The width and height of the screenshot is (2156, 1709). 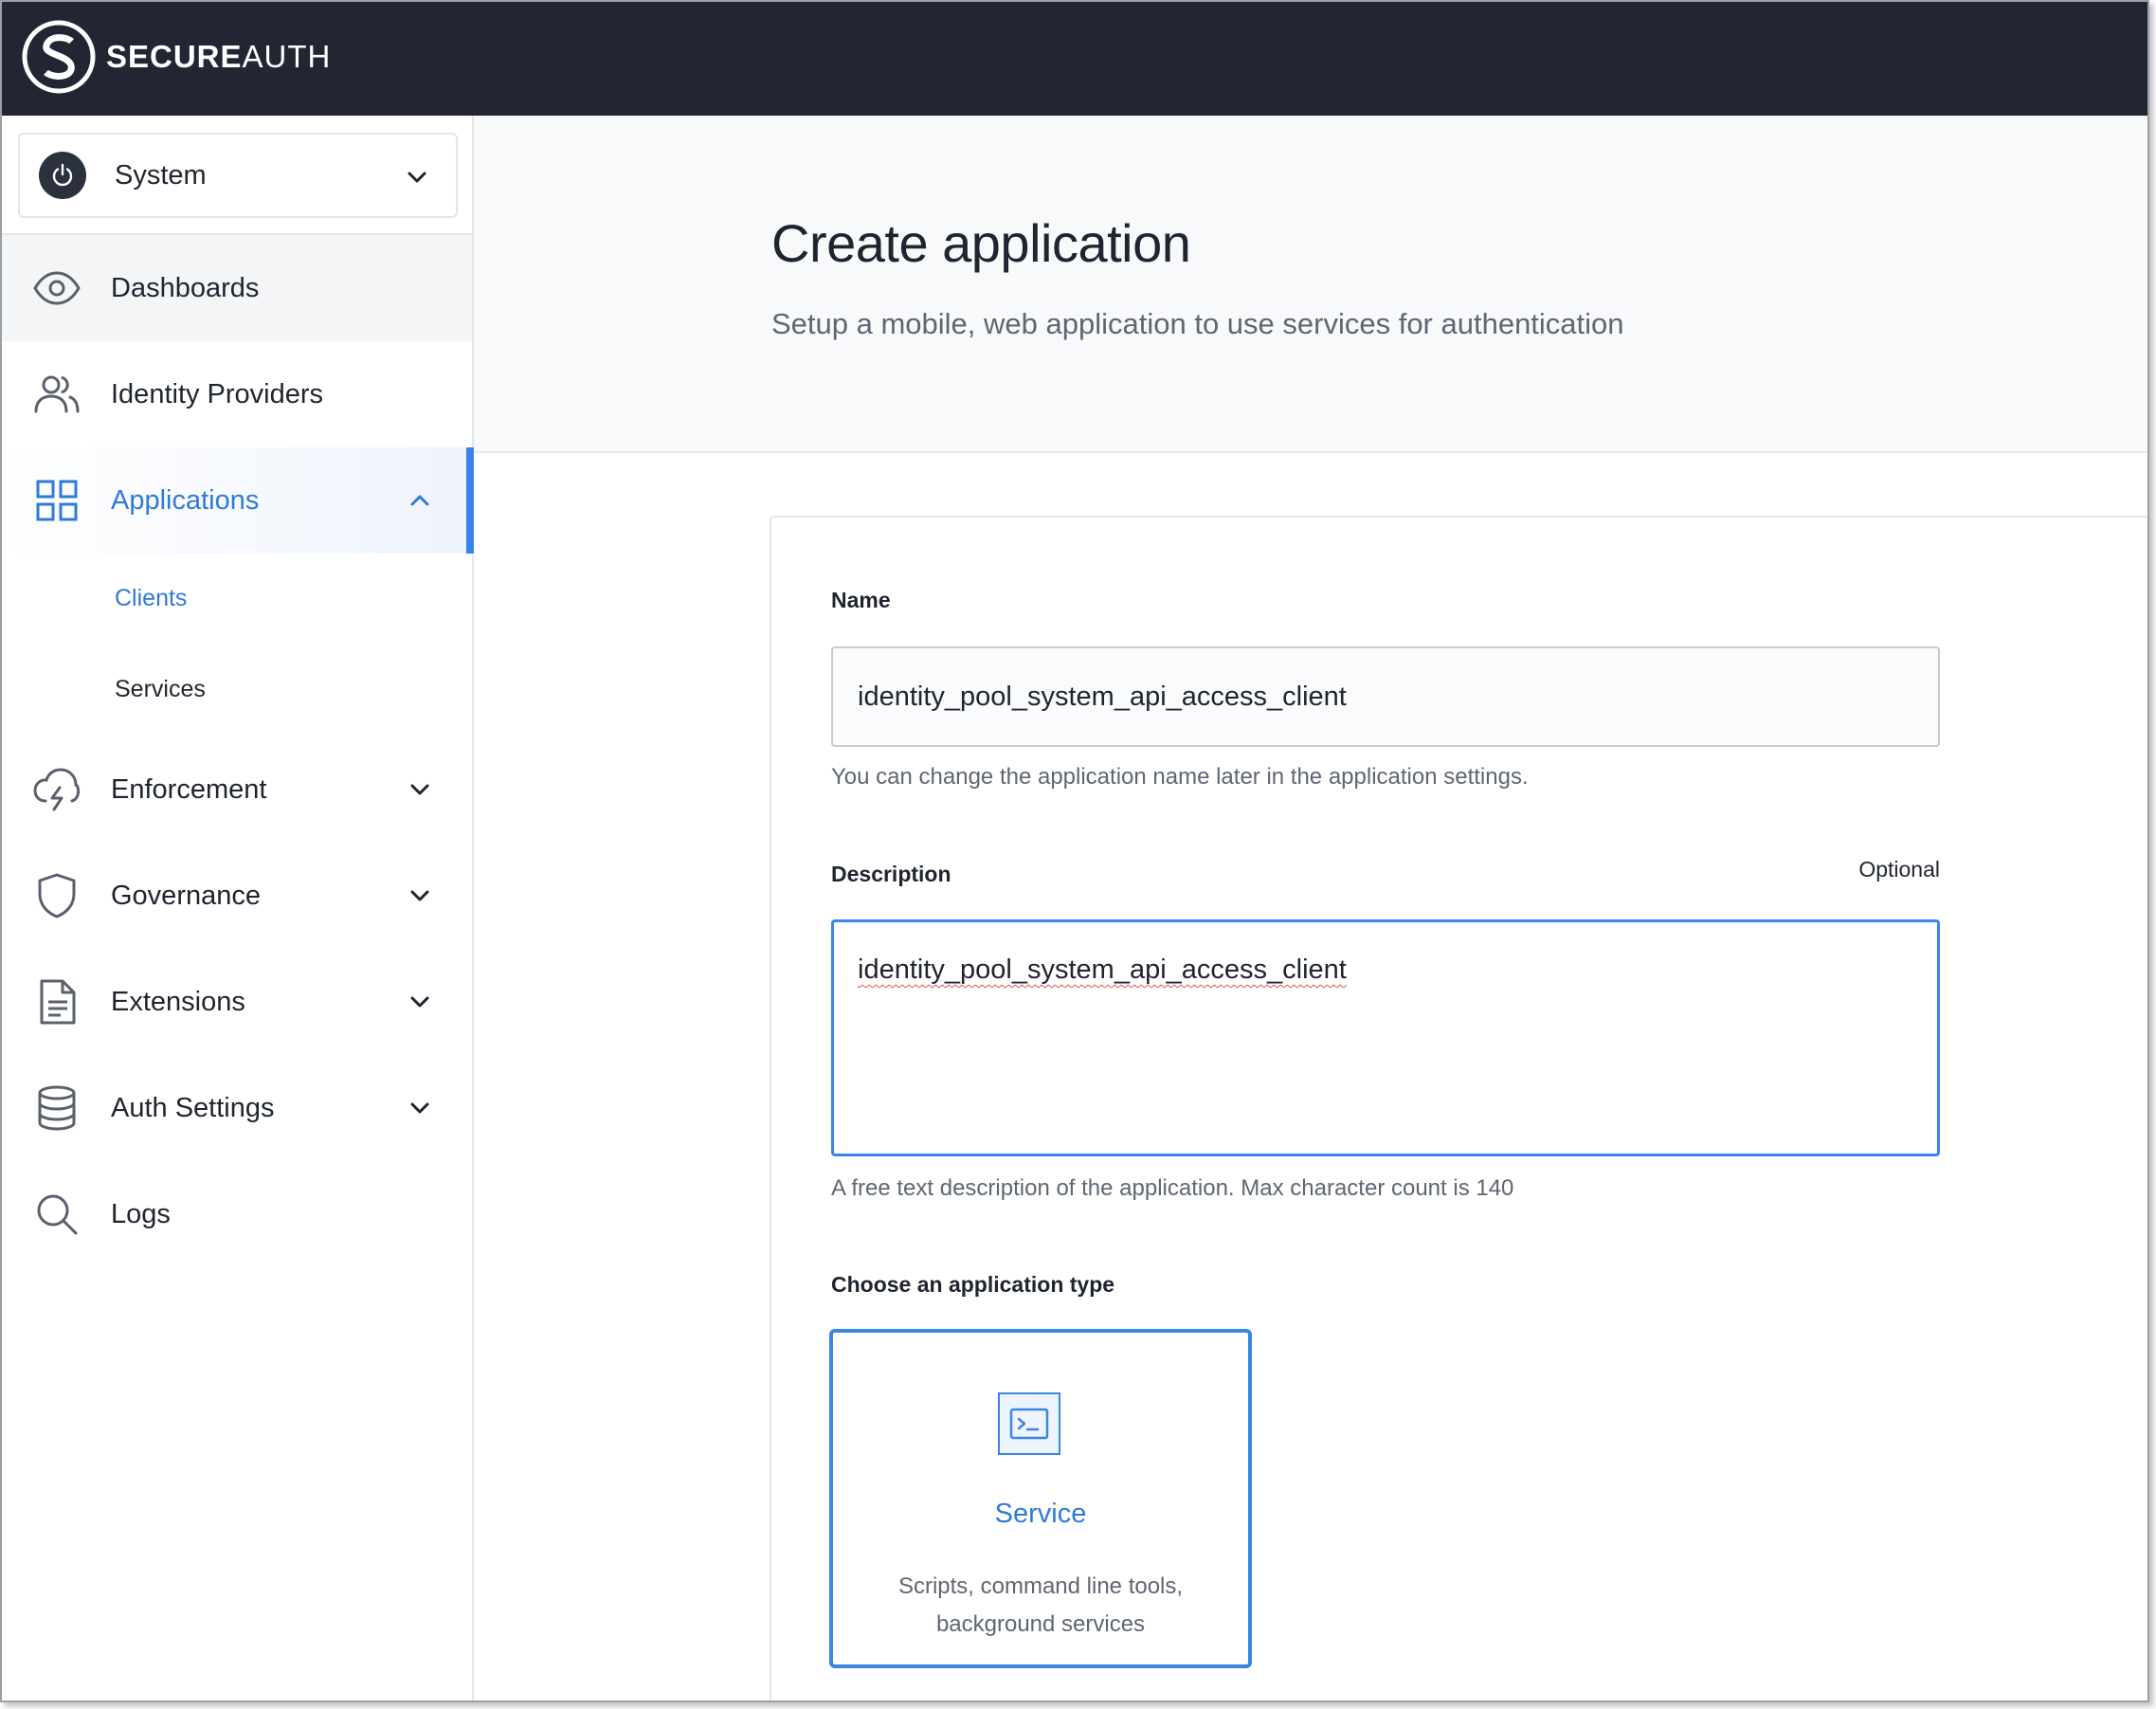 I want to click on sidebar-item-applications: Applications, so click(x=238, y=501).